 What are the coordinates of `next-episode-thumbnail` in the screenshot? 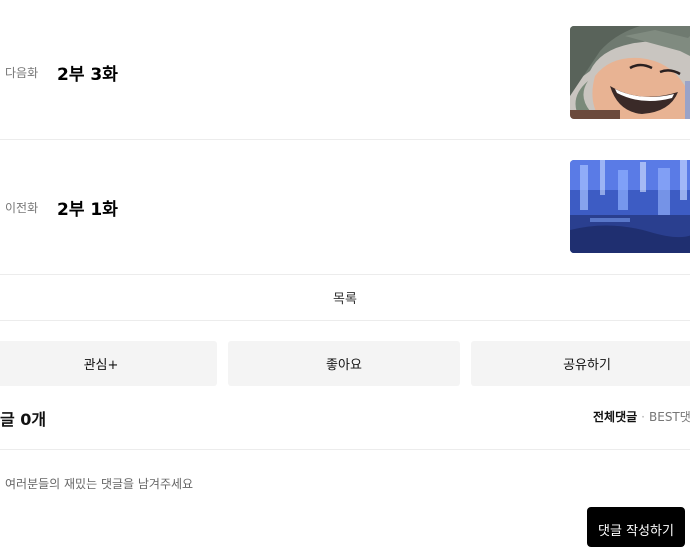 It's located at (630, 72).